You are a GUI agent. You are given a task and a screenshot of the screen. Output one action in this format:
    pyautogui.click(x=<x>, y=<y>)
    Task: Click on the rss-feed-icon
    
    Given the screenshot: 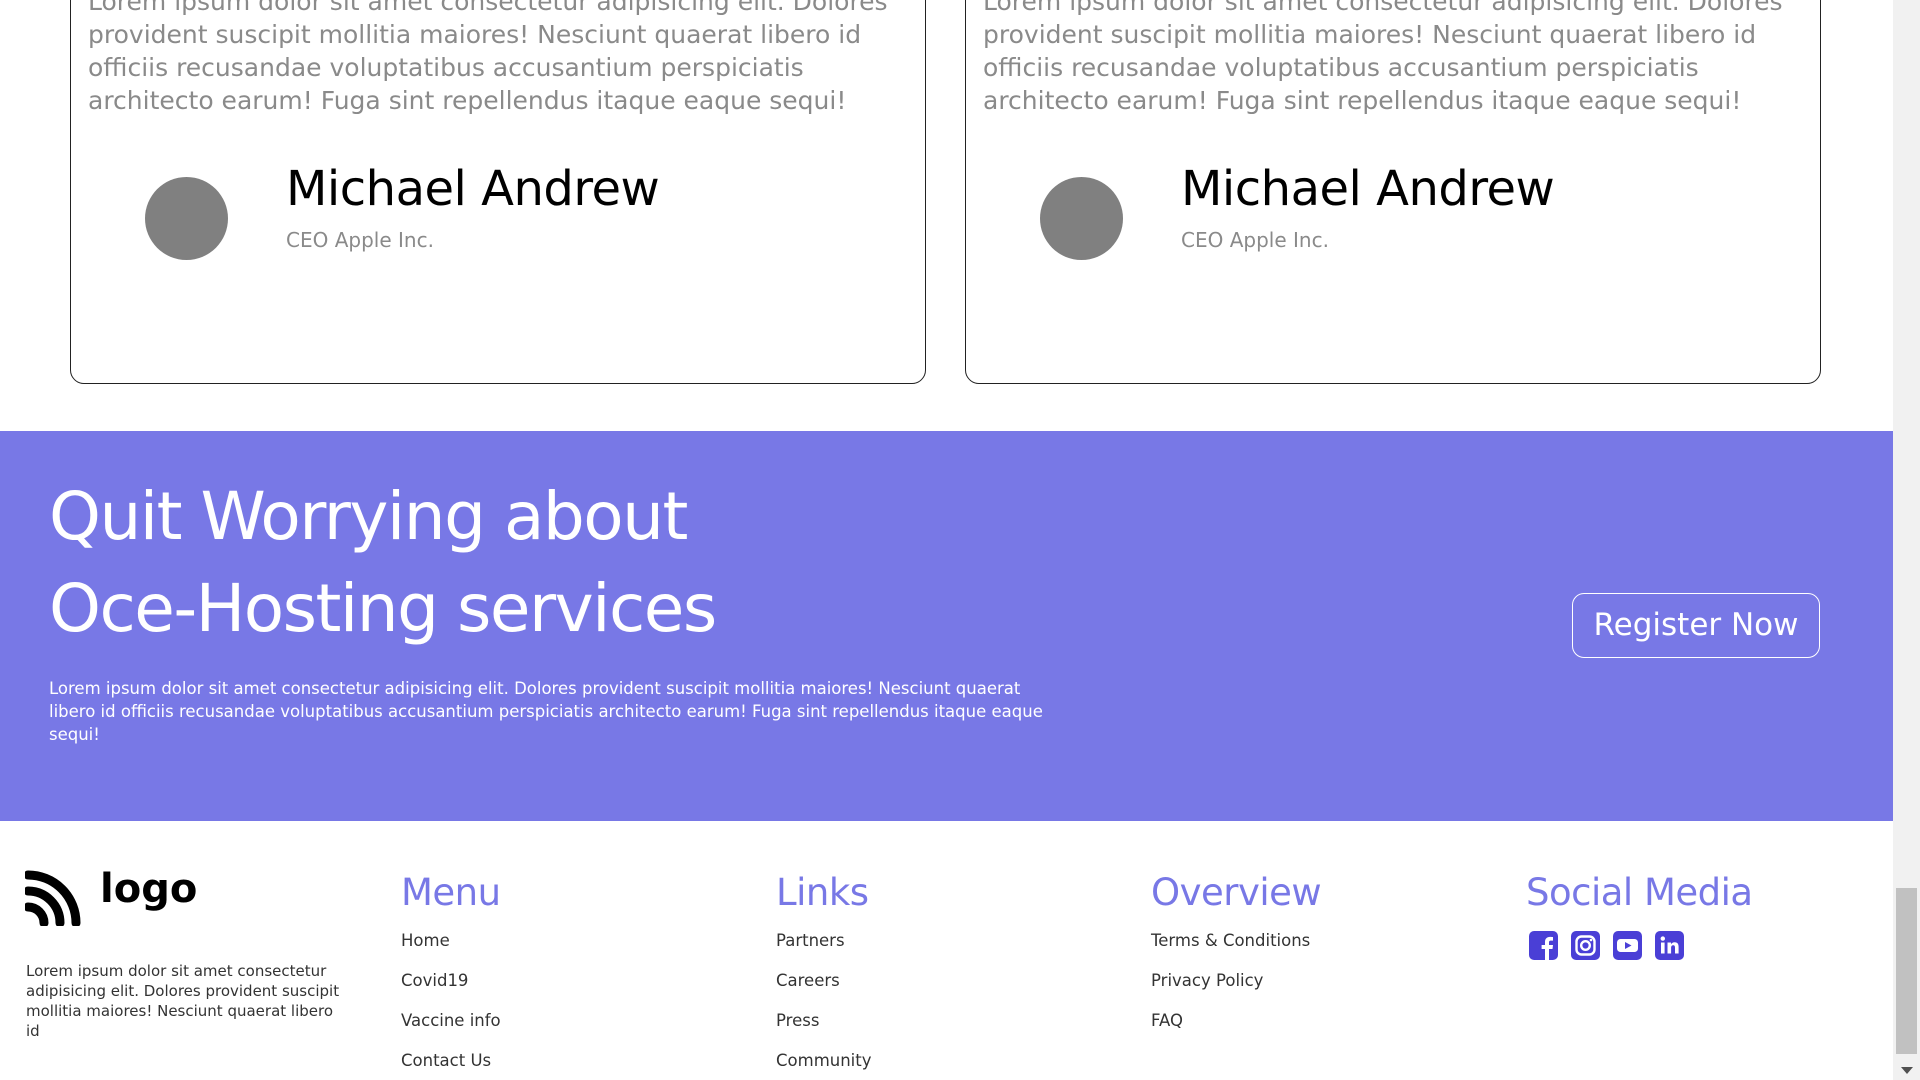 What is the action you would take?
    pyautogui.click(x=53, y=898)
    